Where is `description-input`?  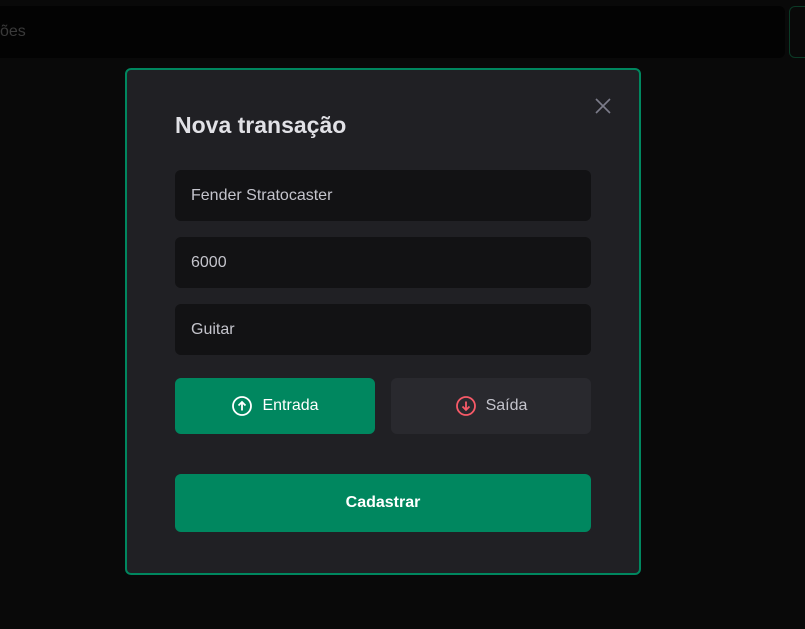 description-input is located at coordinates (383, 195).